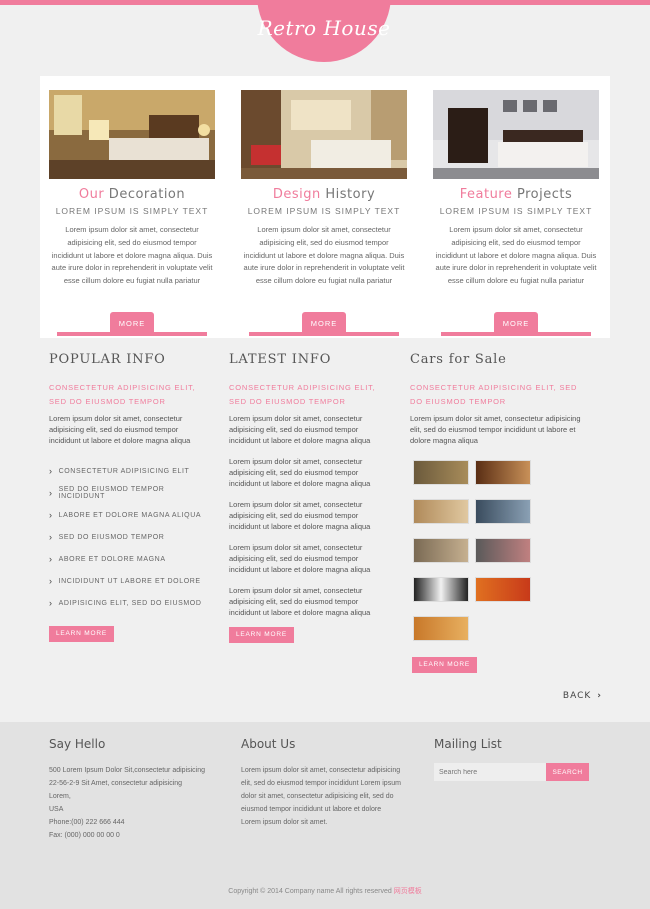 This screenshot has width=650, height=909. Describe the element at coordinates (458, 359) in the screenshot. I see `section-title: Cars for Sale` at that location.